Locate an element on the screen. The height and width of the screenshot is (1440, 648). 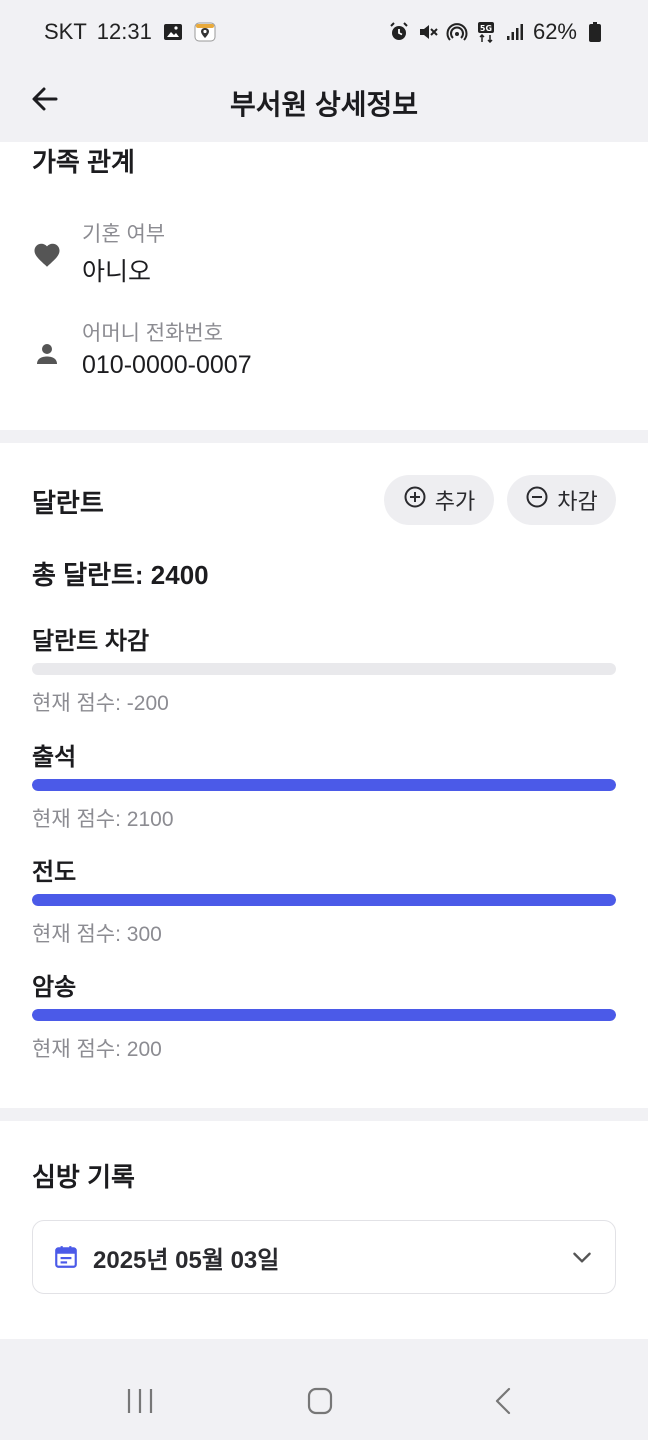
add-talent-button: 추가 is located at coordinates (439, 500).